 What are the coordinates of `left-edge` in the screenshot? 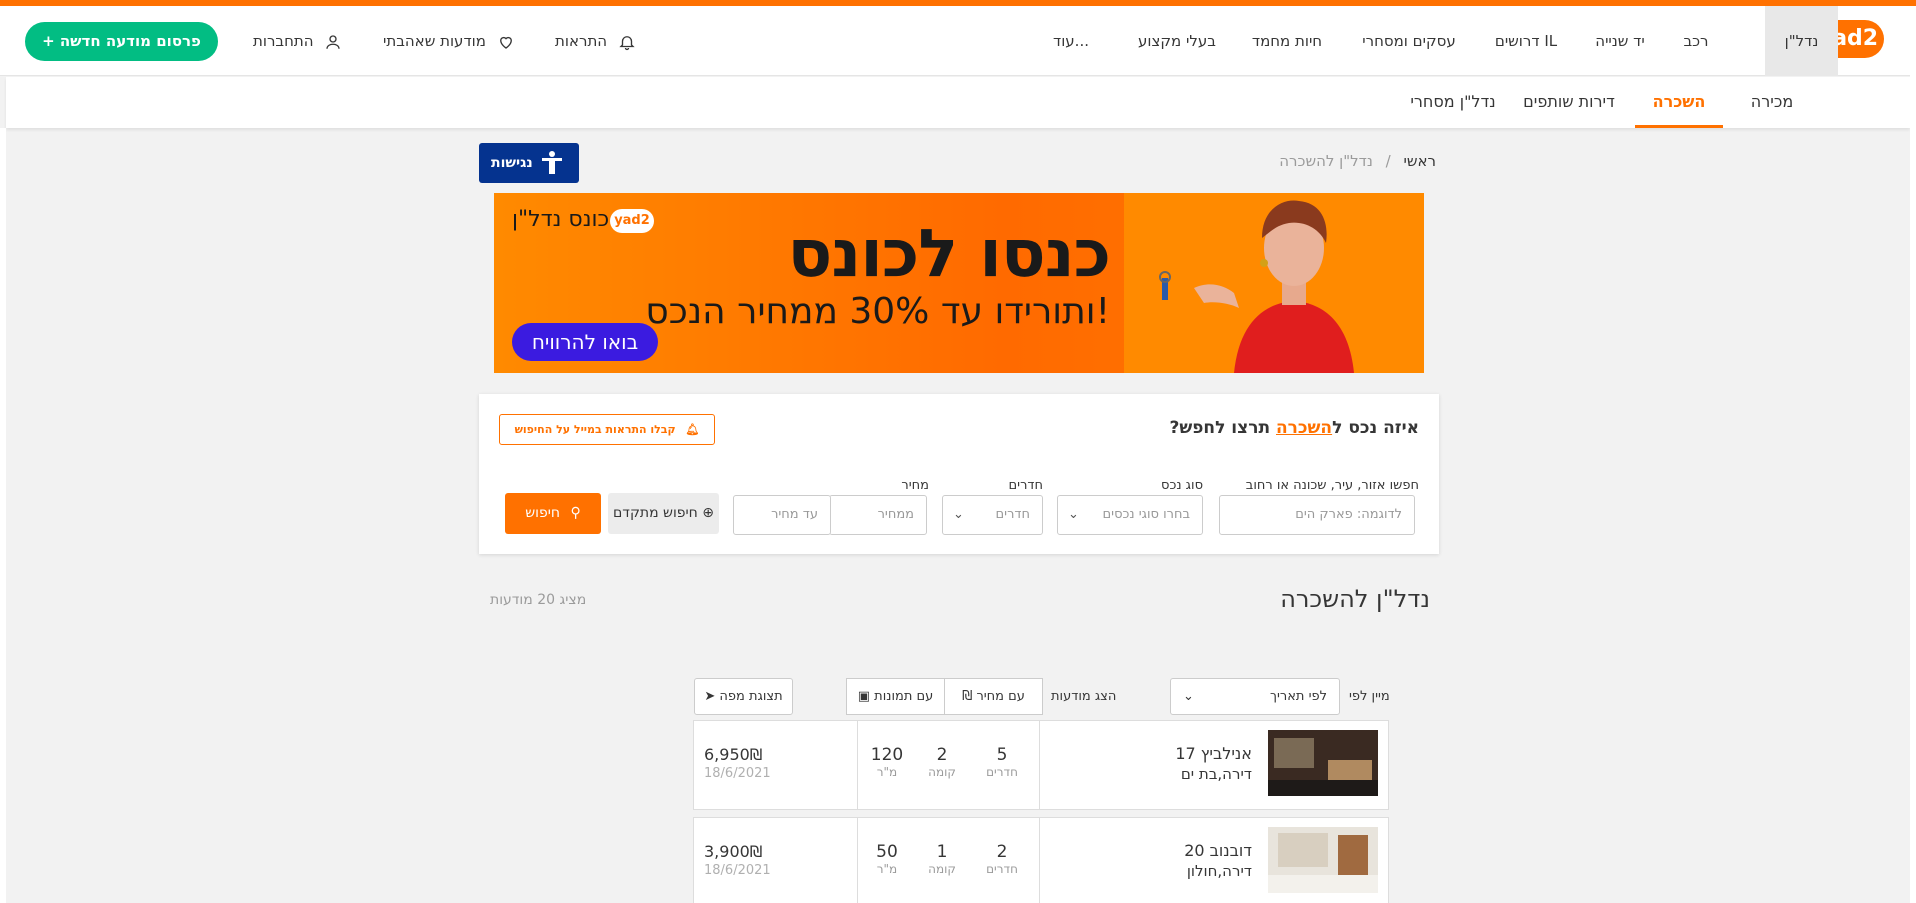 It's located at (3, 515).